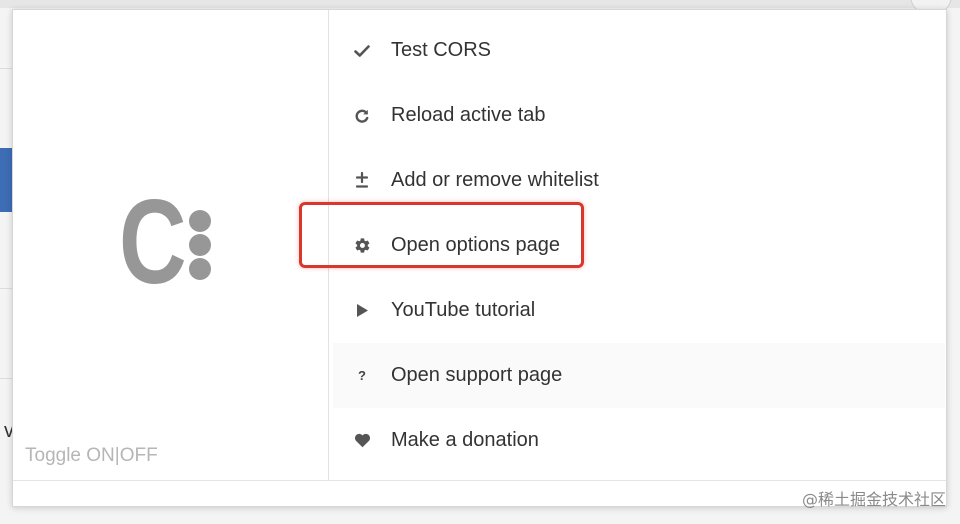 The image size is (960, 524). What do you see at coordinates (362, 51) in the screenshot?
I see `check-icon` at bounding box center [362, 51].